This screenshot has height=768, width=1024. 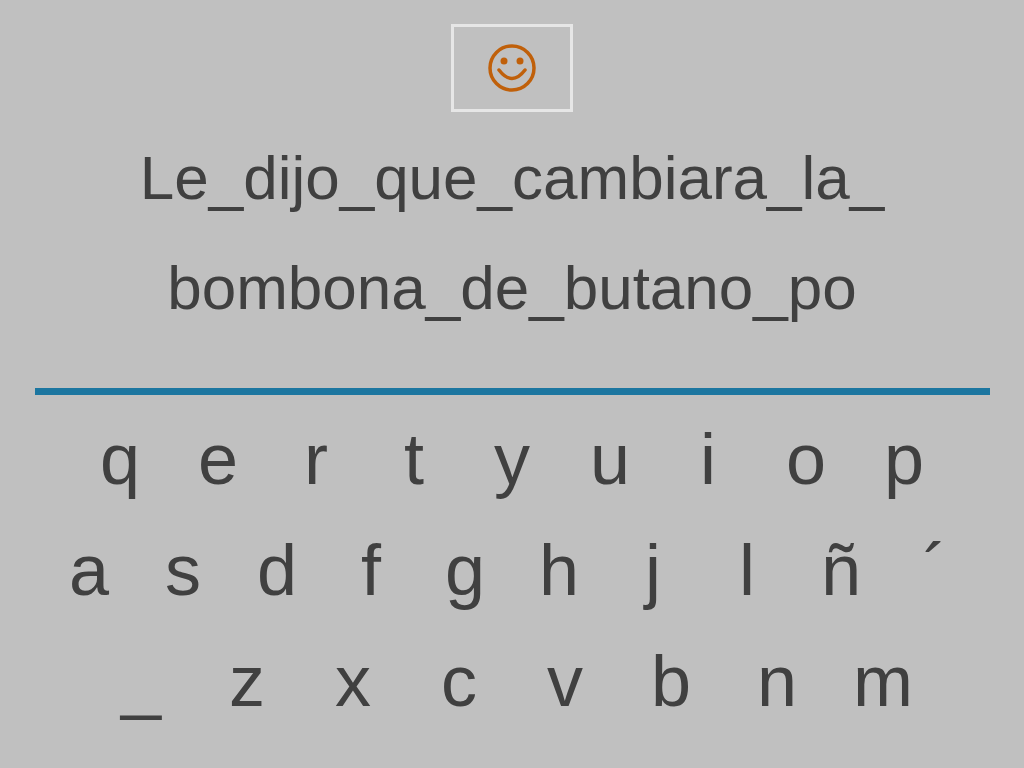 I want to click on smiley-icon, so click(x=512, y=68).